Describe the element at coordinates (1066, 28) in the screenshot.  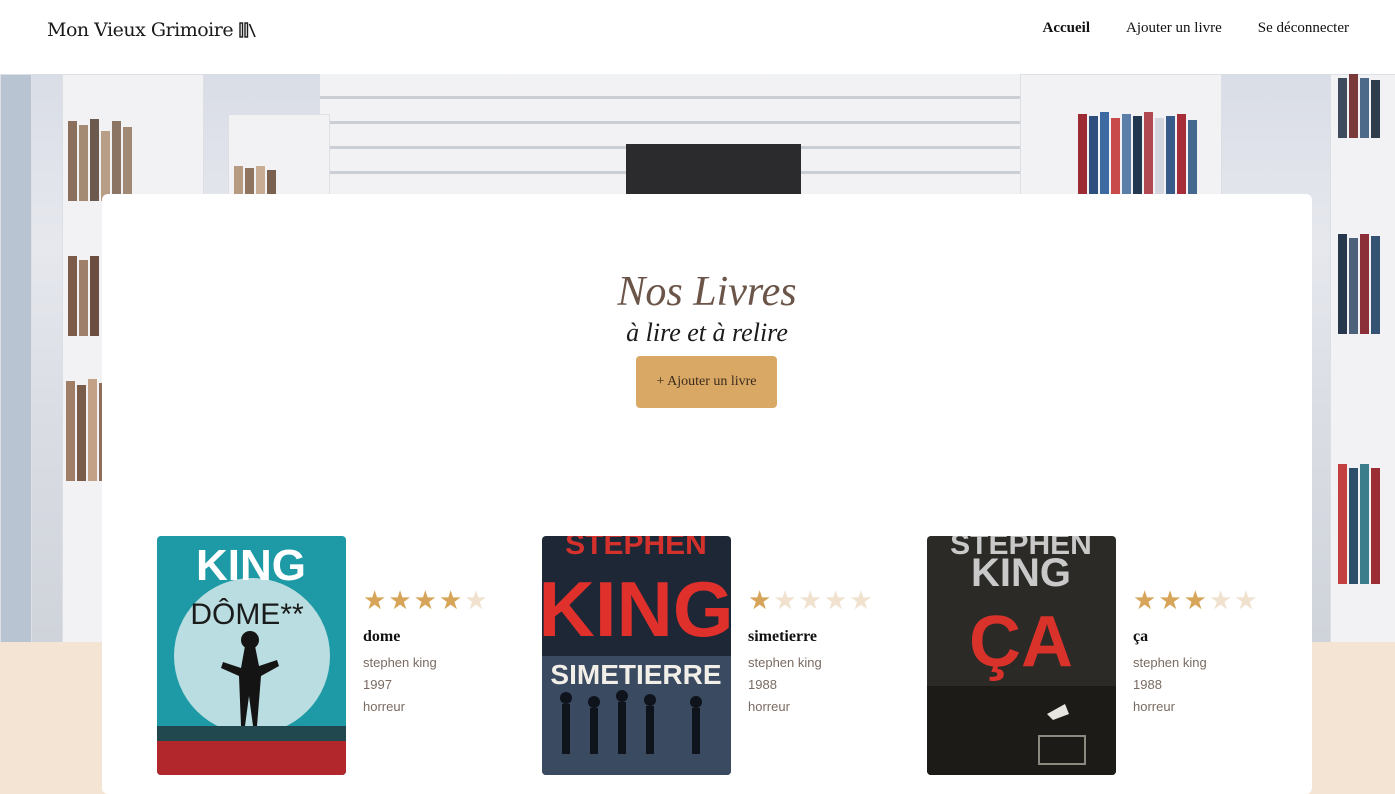
I see `nav-accueil: Accueil` at that location.